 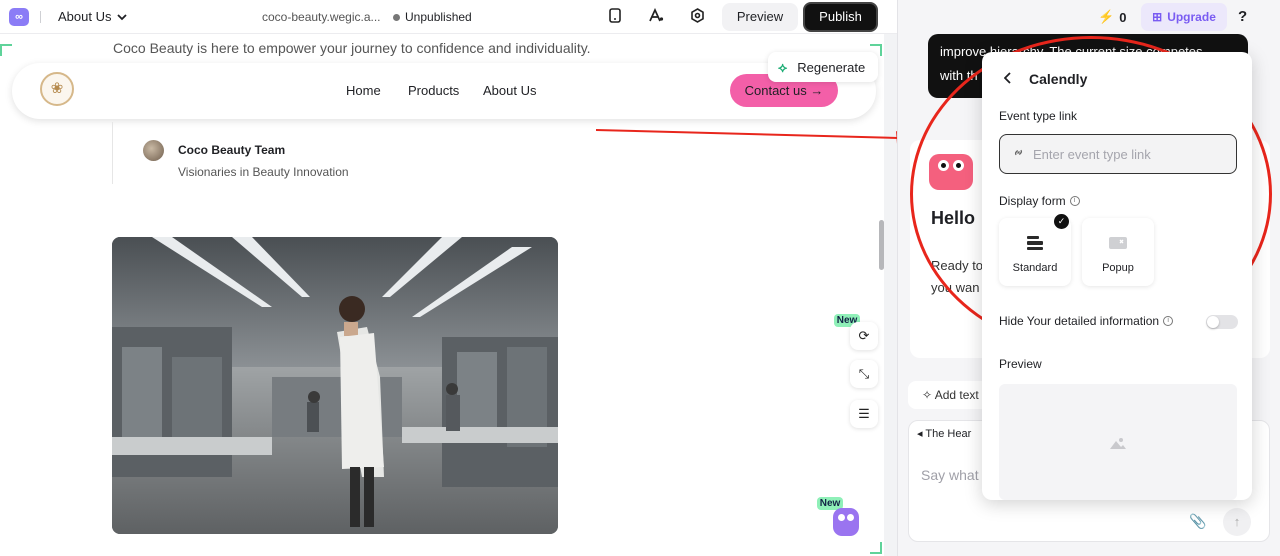 What do you see at coordinates (57, 89) in the screenshot?
I see `coco-beauty-logo-icon: ❀` at bounding box center [57, 89].